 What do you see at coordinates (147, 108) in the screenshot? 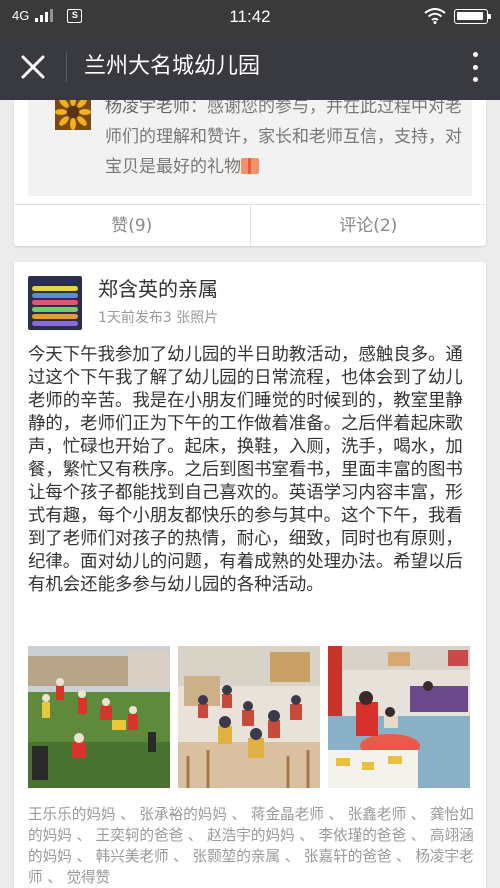
I see `comment-author: 杨凌宇老师` at bounding box center [147, 108].